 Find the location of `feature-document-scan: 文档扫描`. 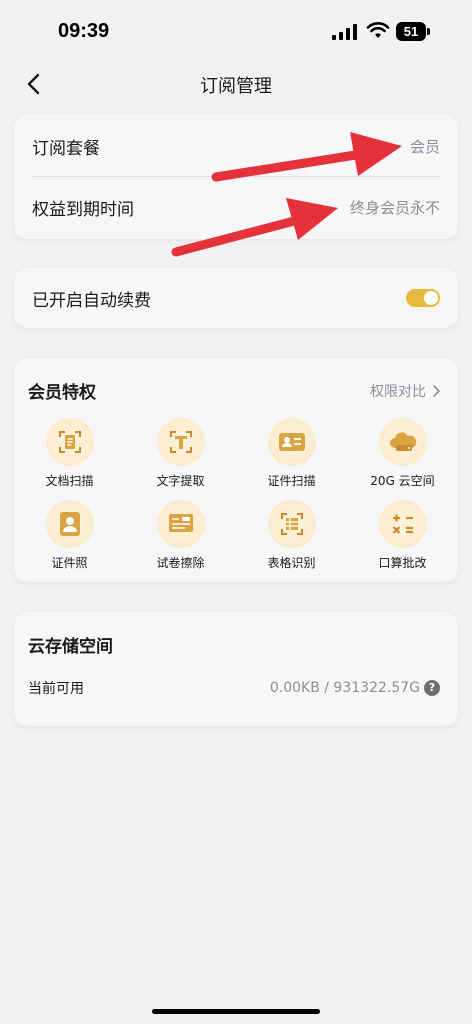

feature-document-scan: 文档扫描 is located at coordinates (69, 456).